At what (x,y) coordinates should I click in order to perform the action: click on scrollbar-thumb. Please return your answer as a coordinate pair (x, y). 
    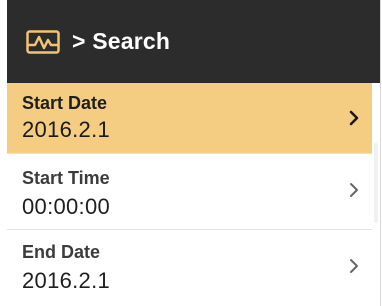
    Looking at the image, I should click on (376, 183).